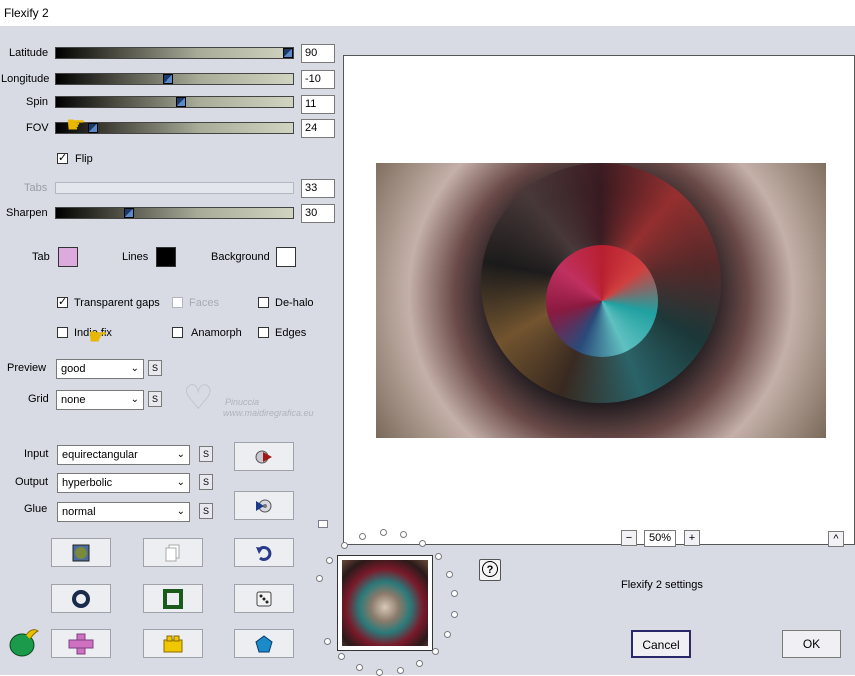 The image size is (855, 676). I want to click on ring-icon, so click(81, 598).